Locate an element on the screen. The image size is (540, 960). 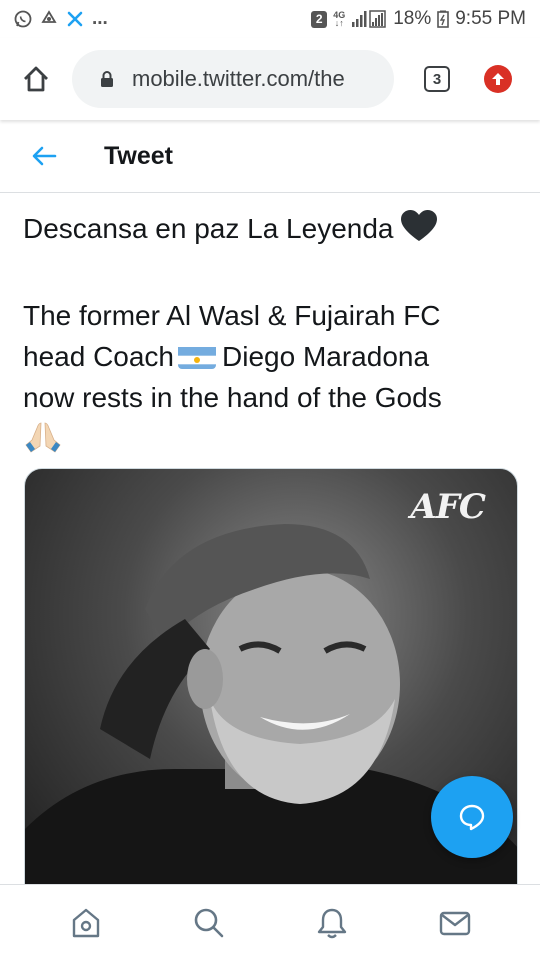
update-arrow-icon is located at coordinates (498, 79).